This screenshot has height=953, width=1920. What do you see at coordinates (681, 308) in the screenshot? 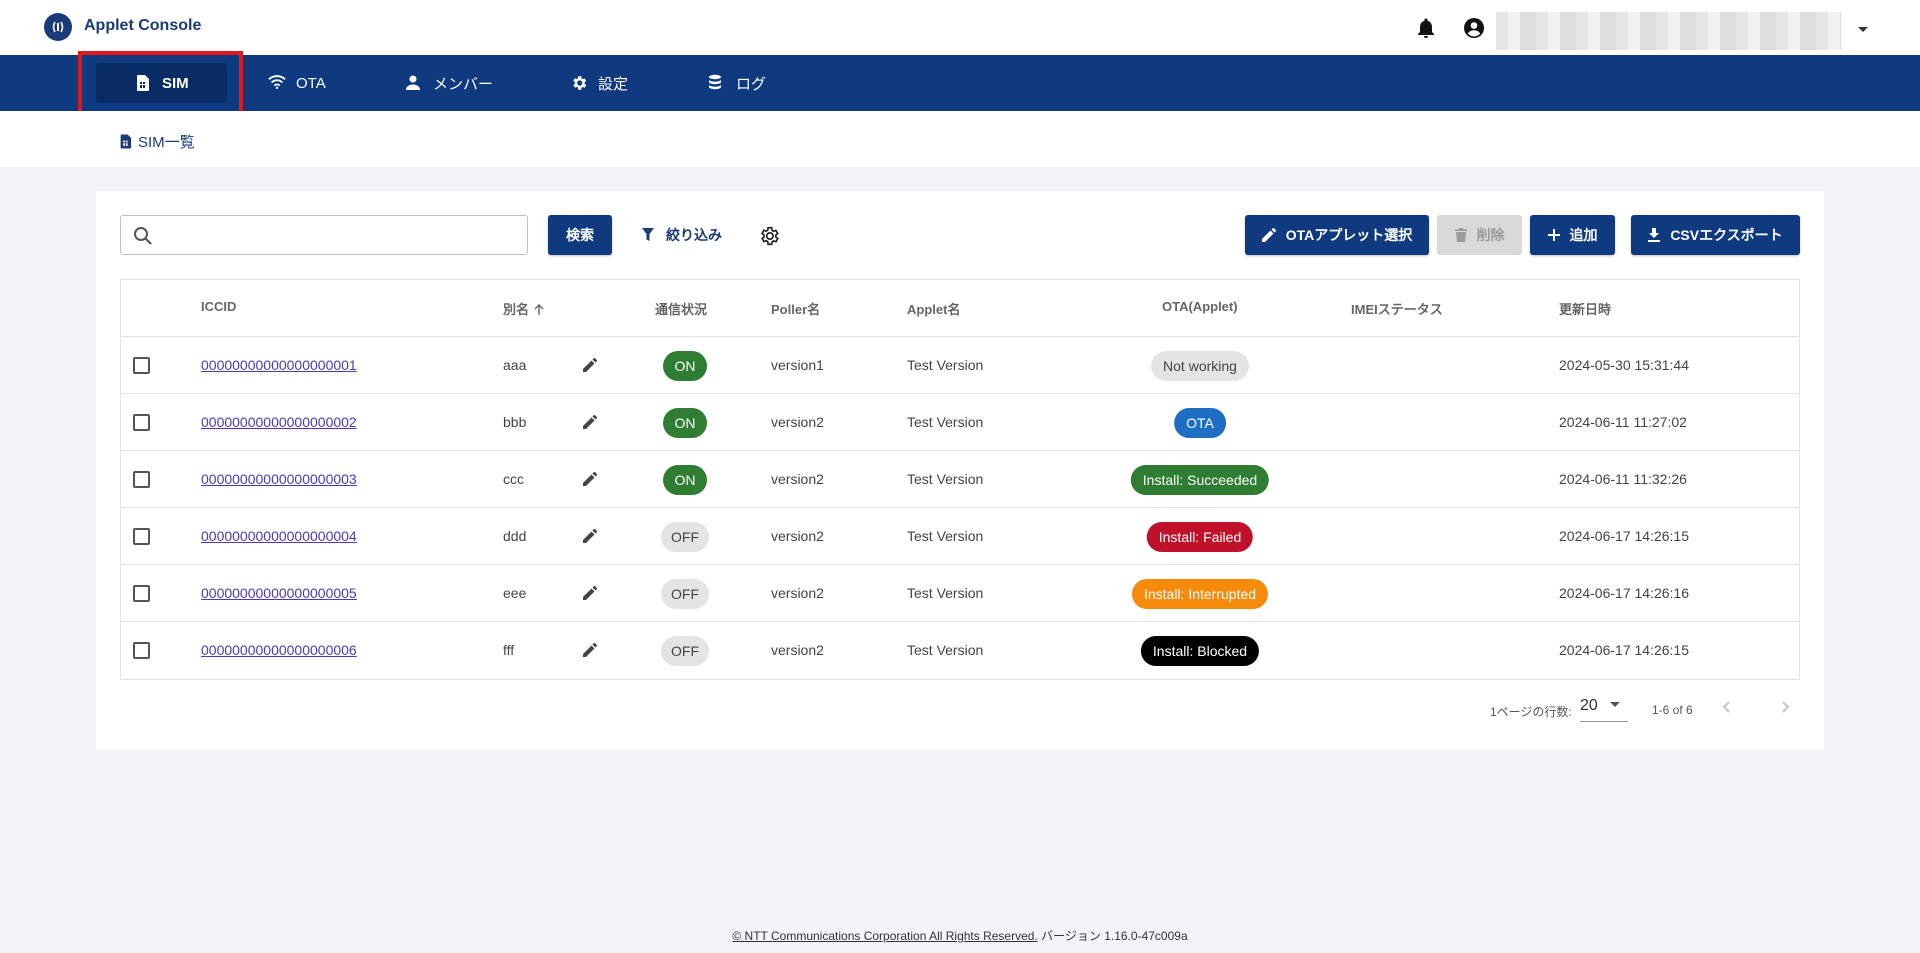
I see `column-header-status: 通信状況` at bounding box center [681, 308].